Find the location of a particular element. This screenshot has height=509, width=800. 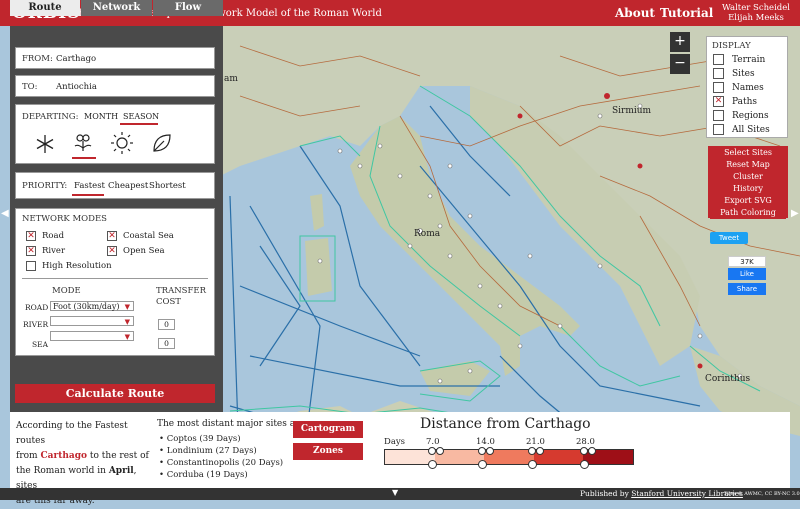

open-sea-checkbox: ✕ is located at coordinates (112, 251).